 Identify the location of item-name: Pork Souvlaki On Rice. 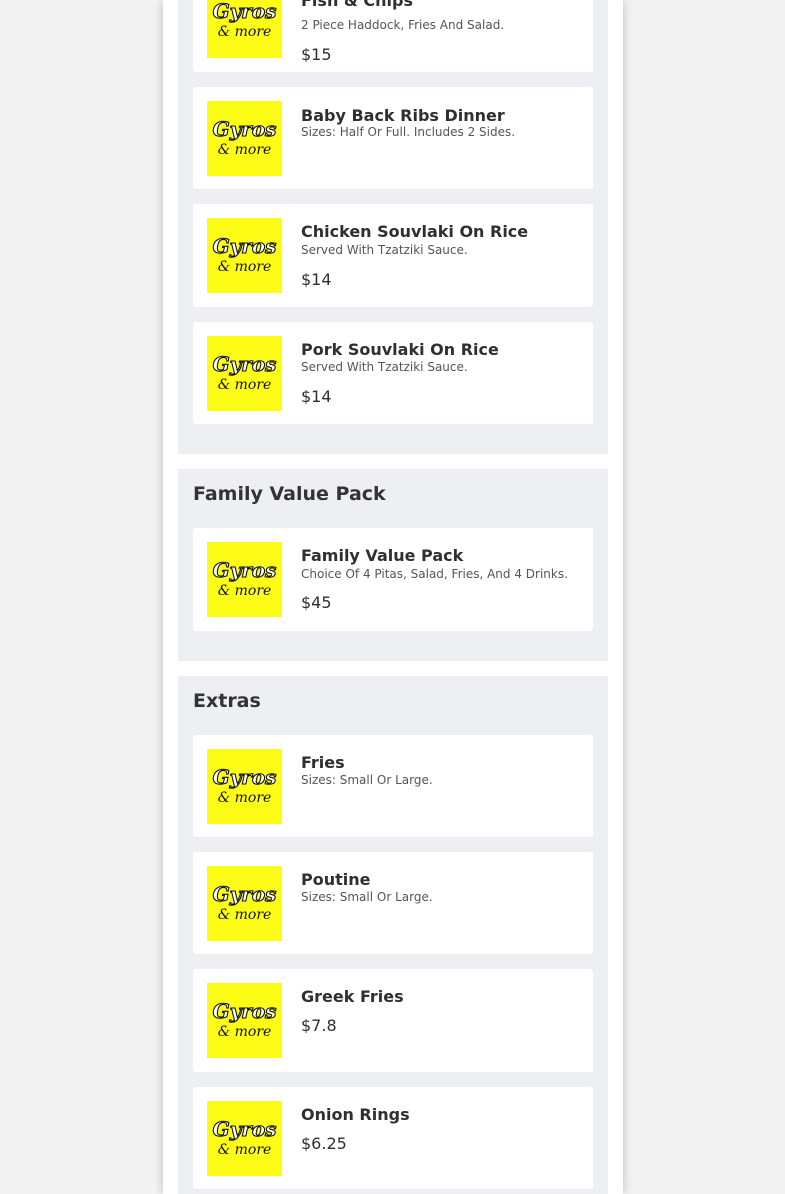
(400, 349).